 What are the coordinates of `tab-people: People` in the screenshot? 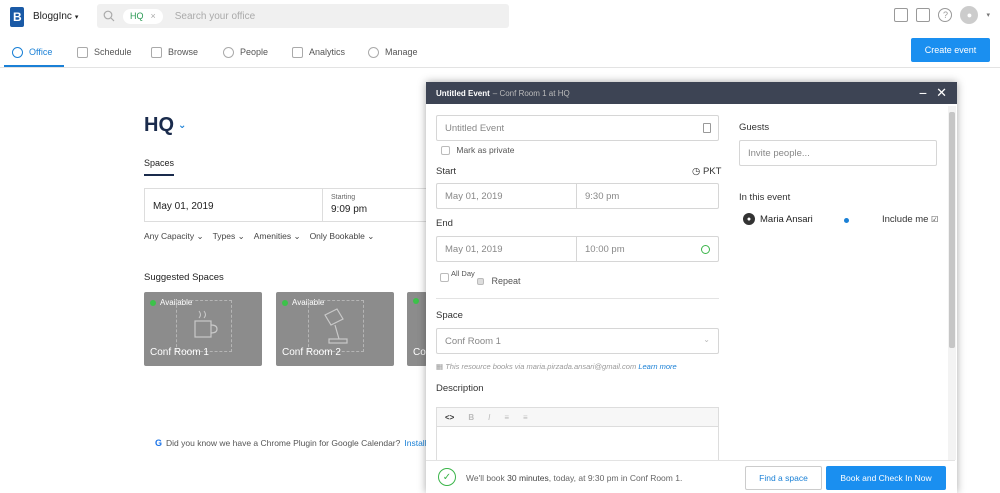 It's located at (245, 52).